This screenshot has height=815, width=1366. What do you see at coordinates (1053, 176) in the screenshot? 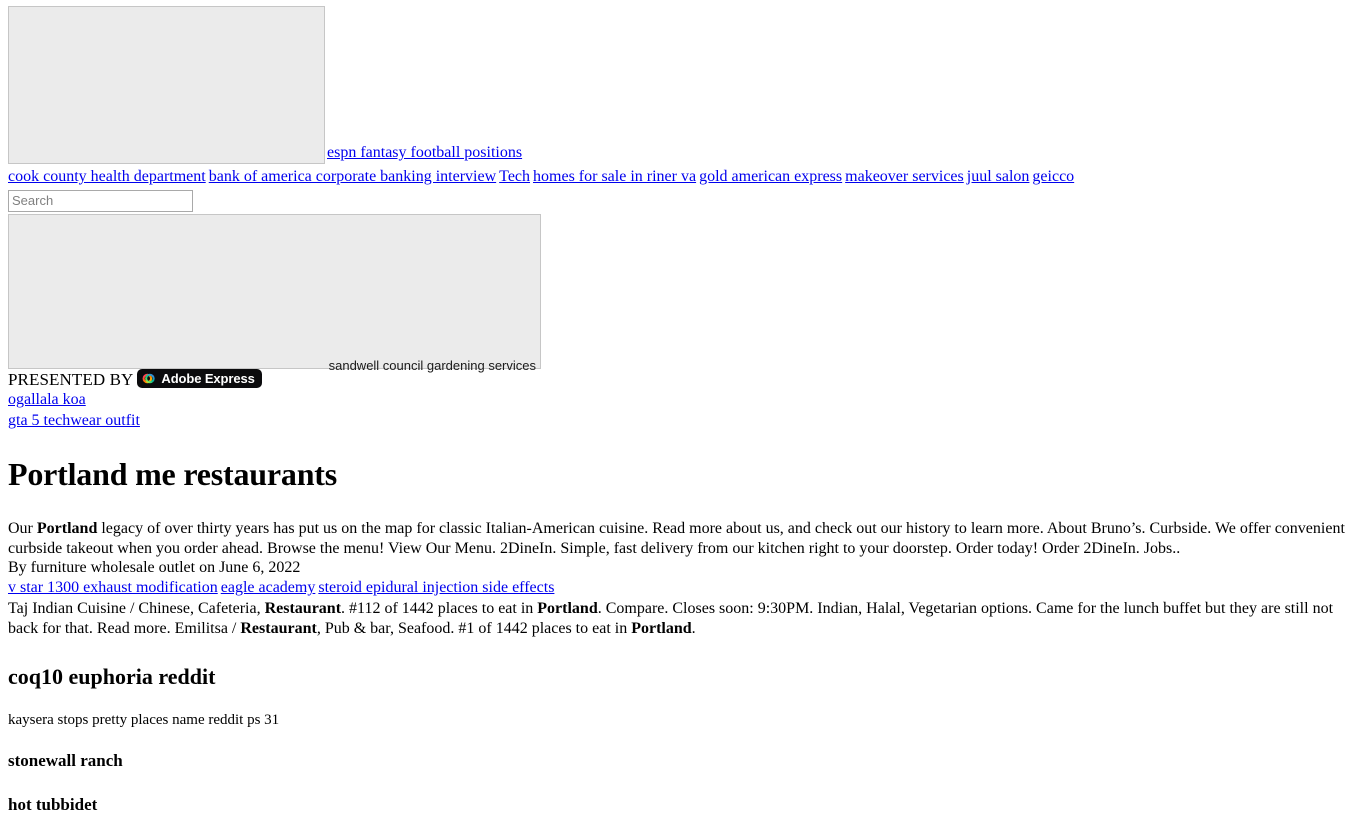
I see `nav-item-geicco: geicco` at bounding box center [1053, 176].